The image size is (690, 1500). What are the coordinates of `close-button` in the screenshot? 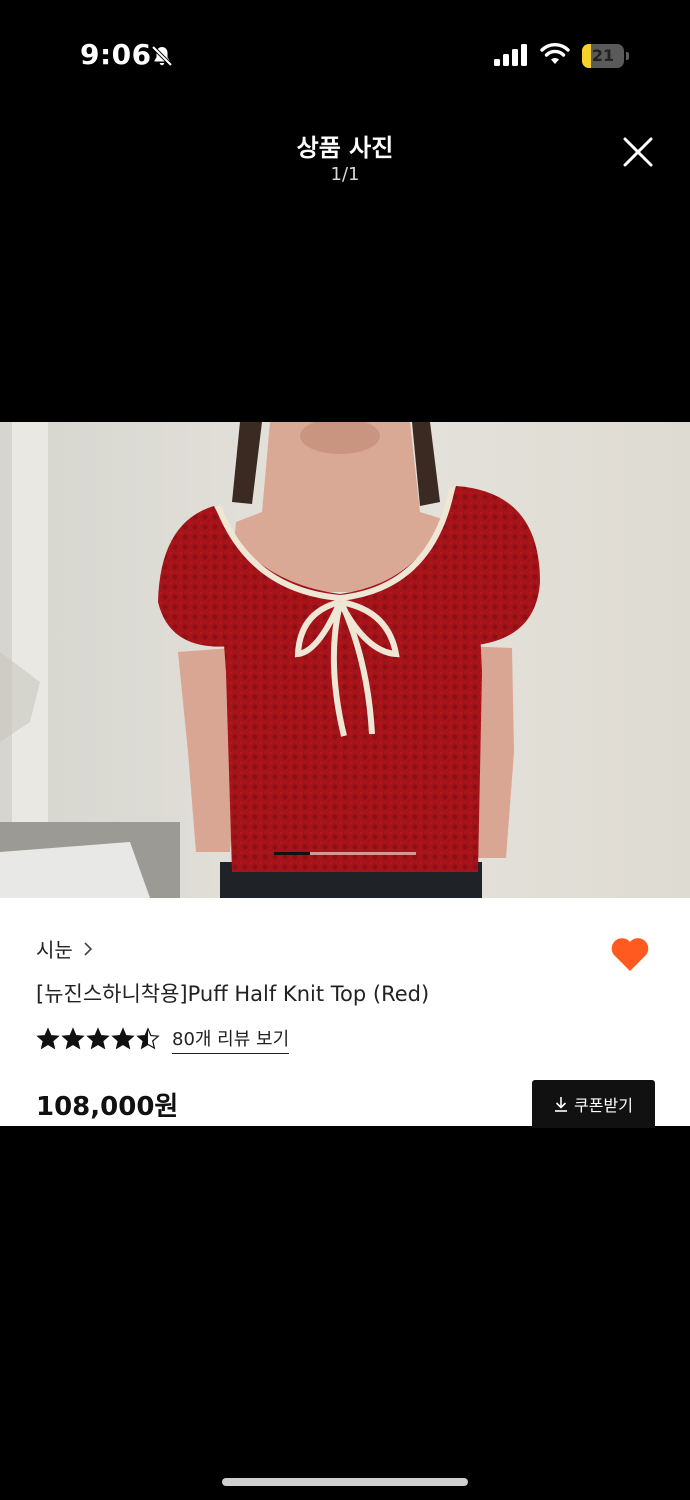 It's located at (638, 152).